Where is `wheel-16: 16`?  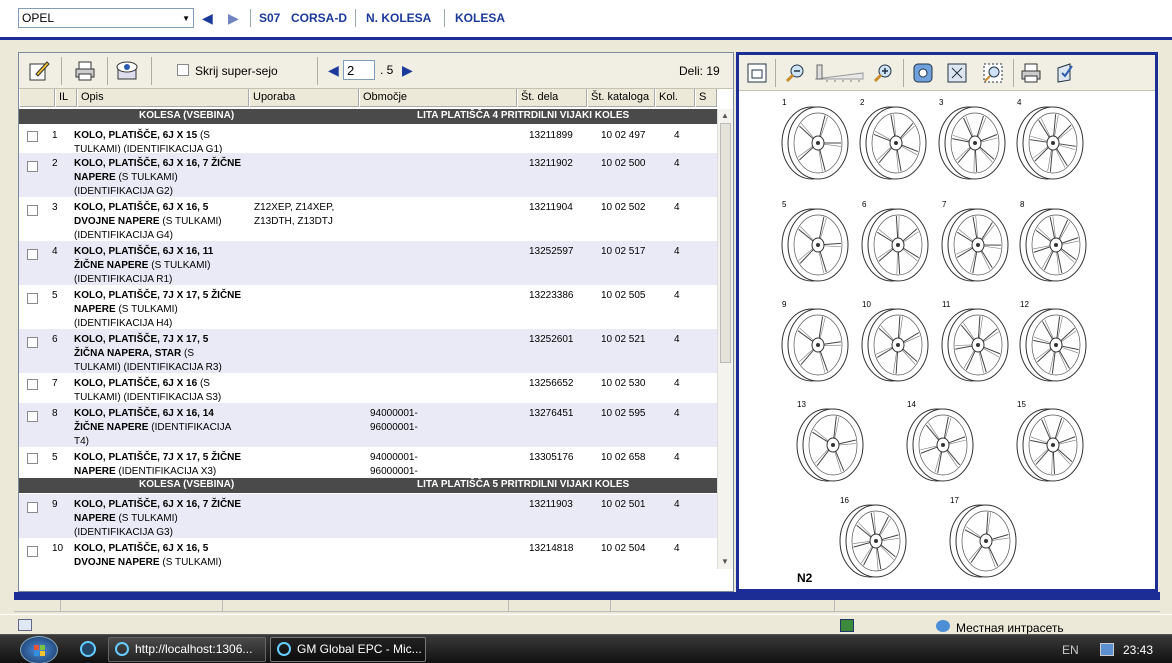
wheel-16: 16 is located at coordinates (873, 537).